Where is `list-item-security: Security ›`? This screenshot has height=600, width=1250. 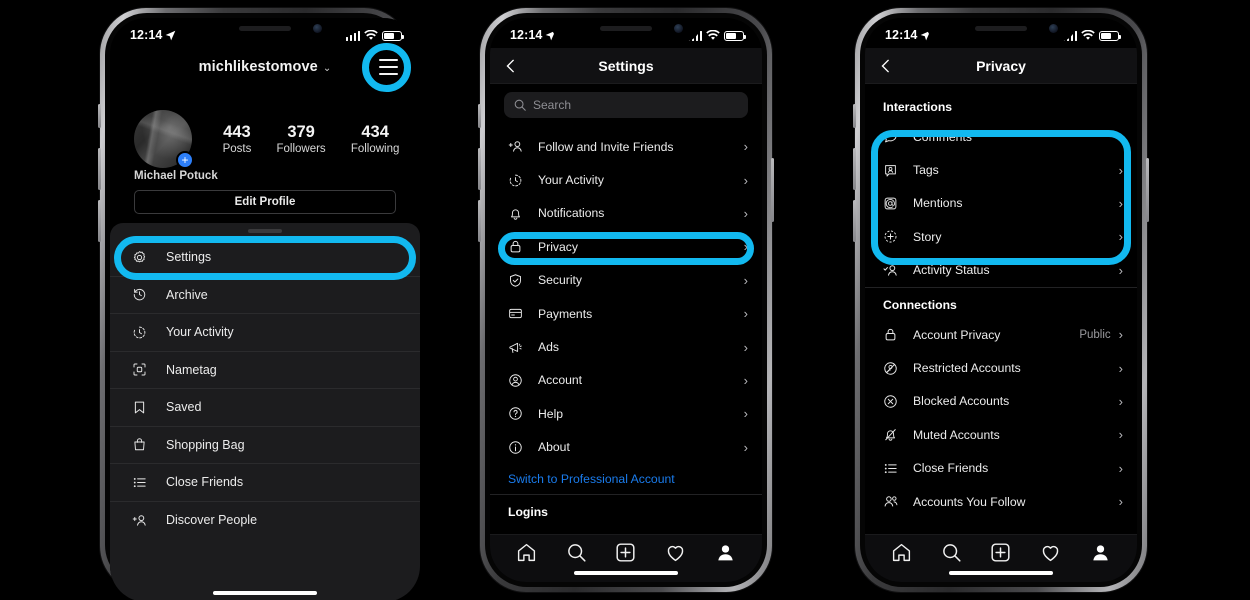 list-item-security: Security › is located at coordinates (626, 280).